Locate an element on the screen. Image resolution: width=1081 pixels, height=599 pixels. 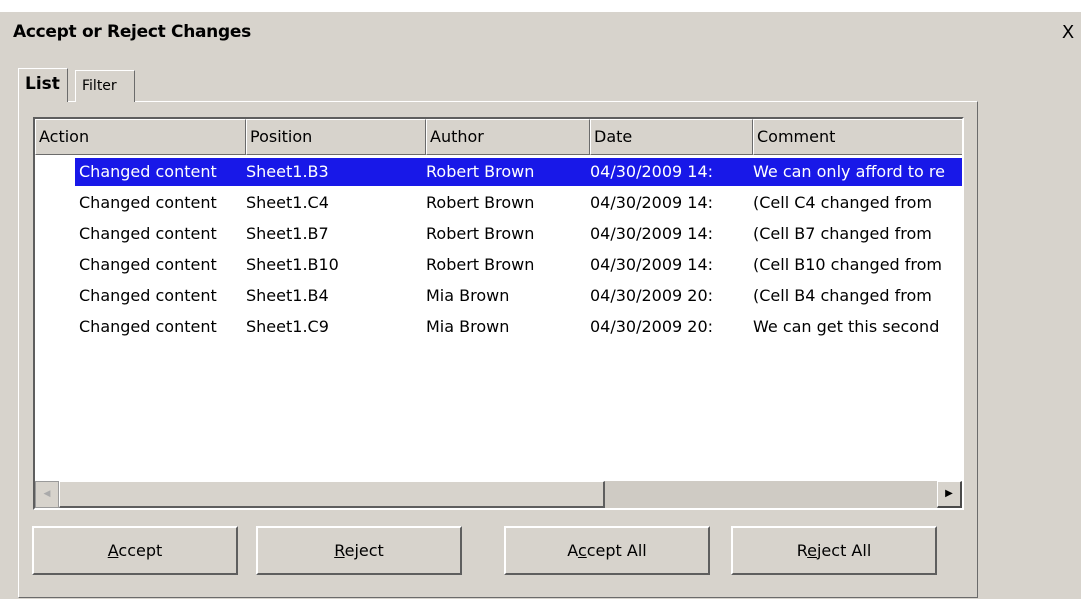
accept-button: Accept is located at coordinates (135, 550).